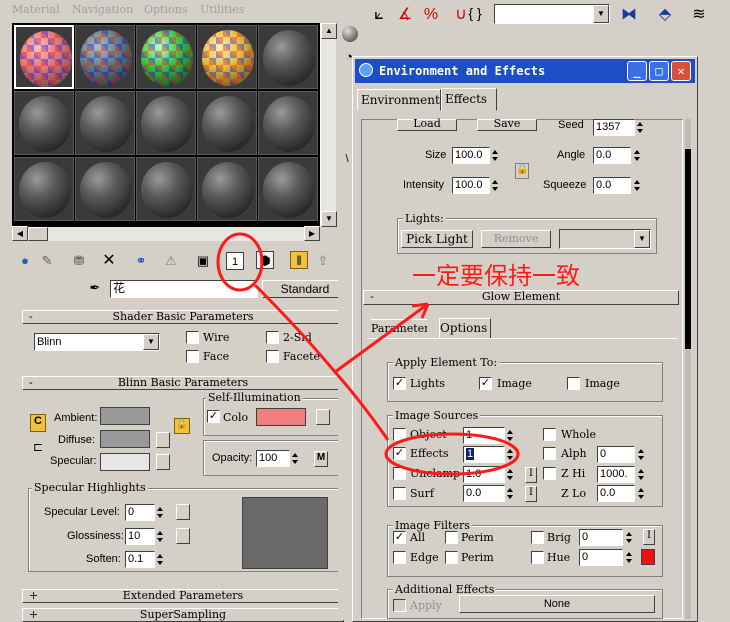 The height and width of the screenshot is (622, 730). What do you see at coordinates (381, 338) in the screenshot?
I see `annotation-arrow` at bounding box center [381, 338].